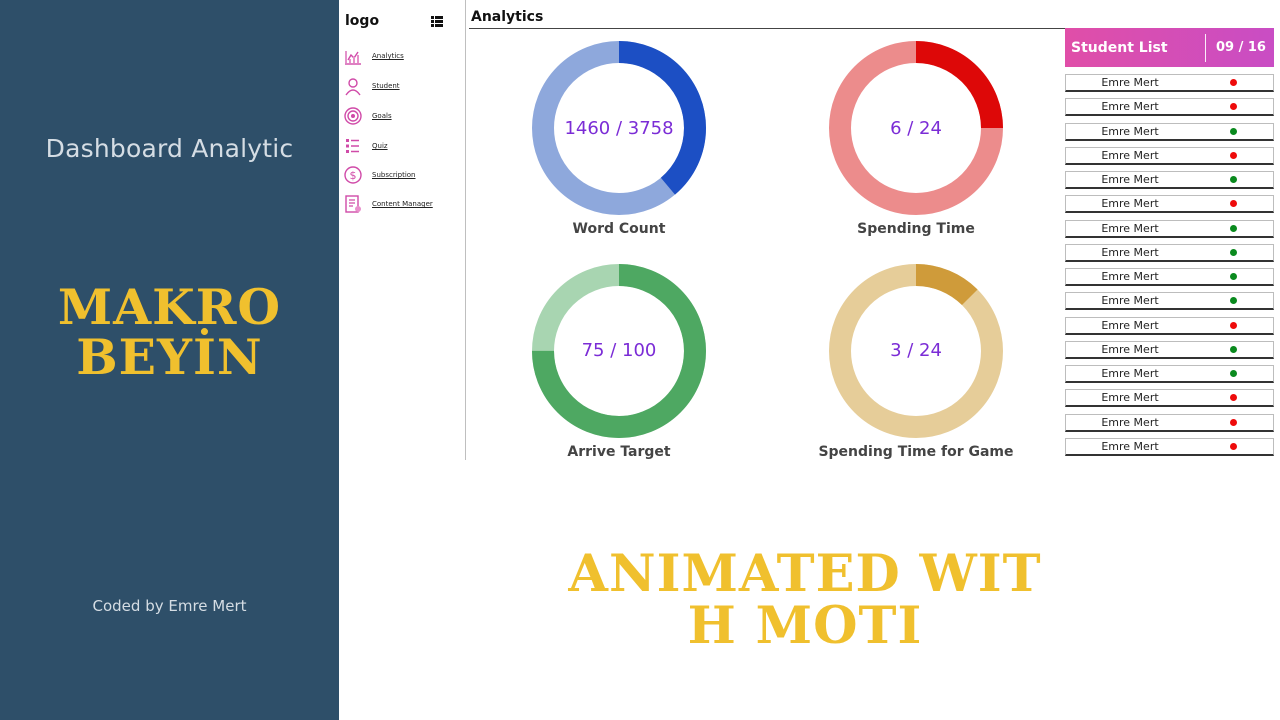 The image size is (1280, 720). What do you see at coordinates (1169, 47) in the screenshot?
I see `student-list-header: Student List 09 / 16` at bounding box center [1169, 47].